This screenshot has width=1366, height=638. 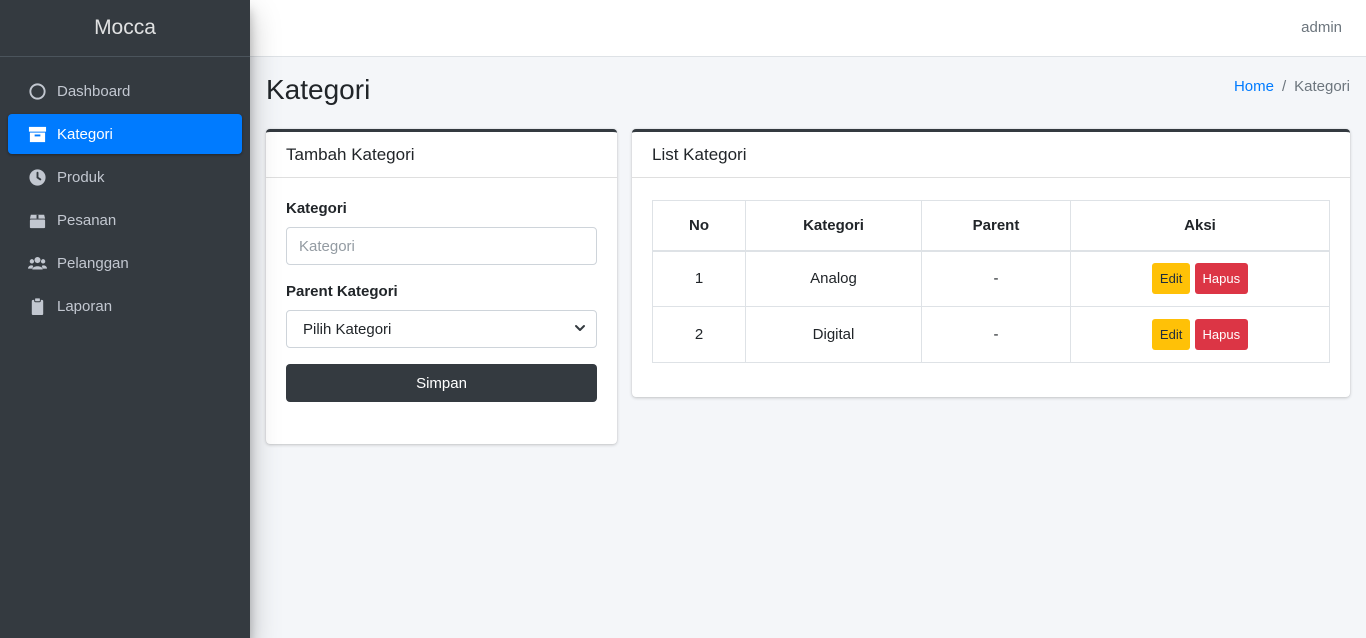 I want to click on table-header-row: No Kategori Parent Aksi, so click(x=991, y=226).